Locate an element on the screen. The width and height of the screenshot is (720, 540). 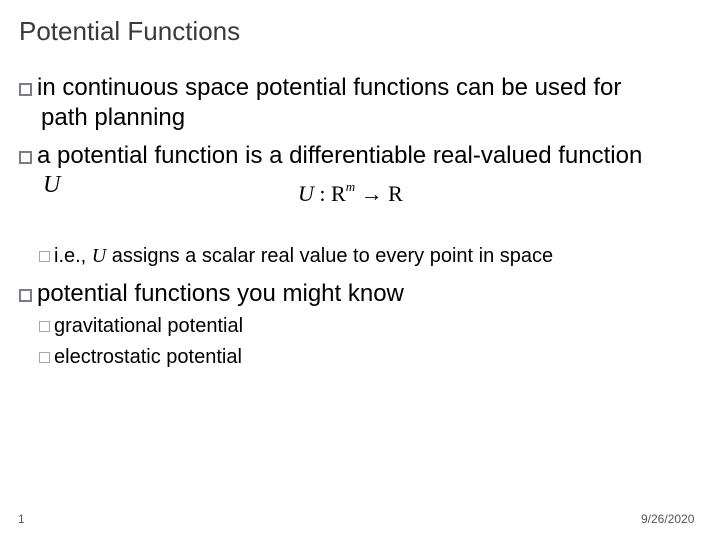
bullet-2-variable: U is located at coordinates (52, 185).